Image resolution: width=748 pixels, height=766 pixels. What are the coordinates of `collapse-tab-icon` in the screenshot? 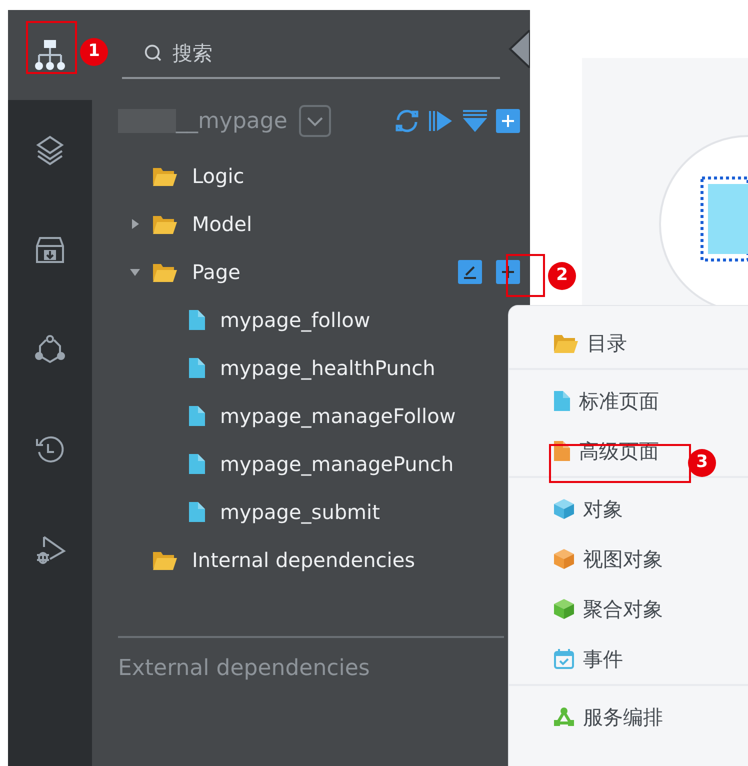 It's located at (519, 49).